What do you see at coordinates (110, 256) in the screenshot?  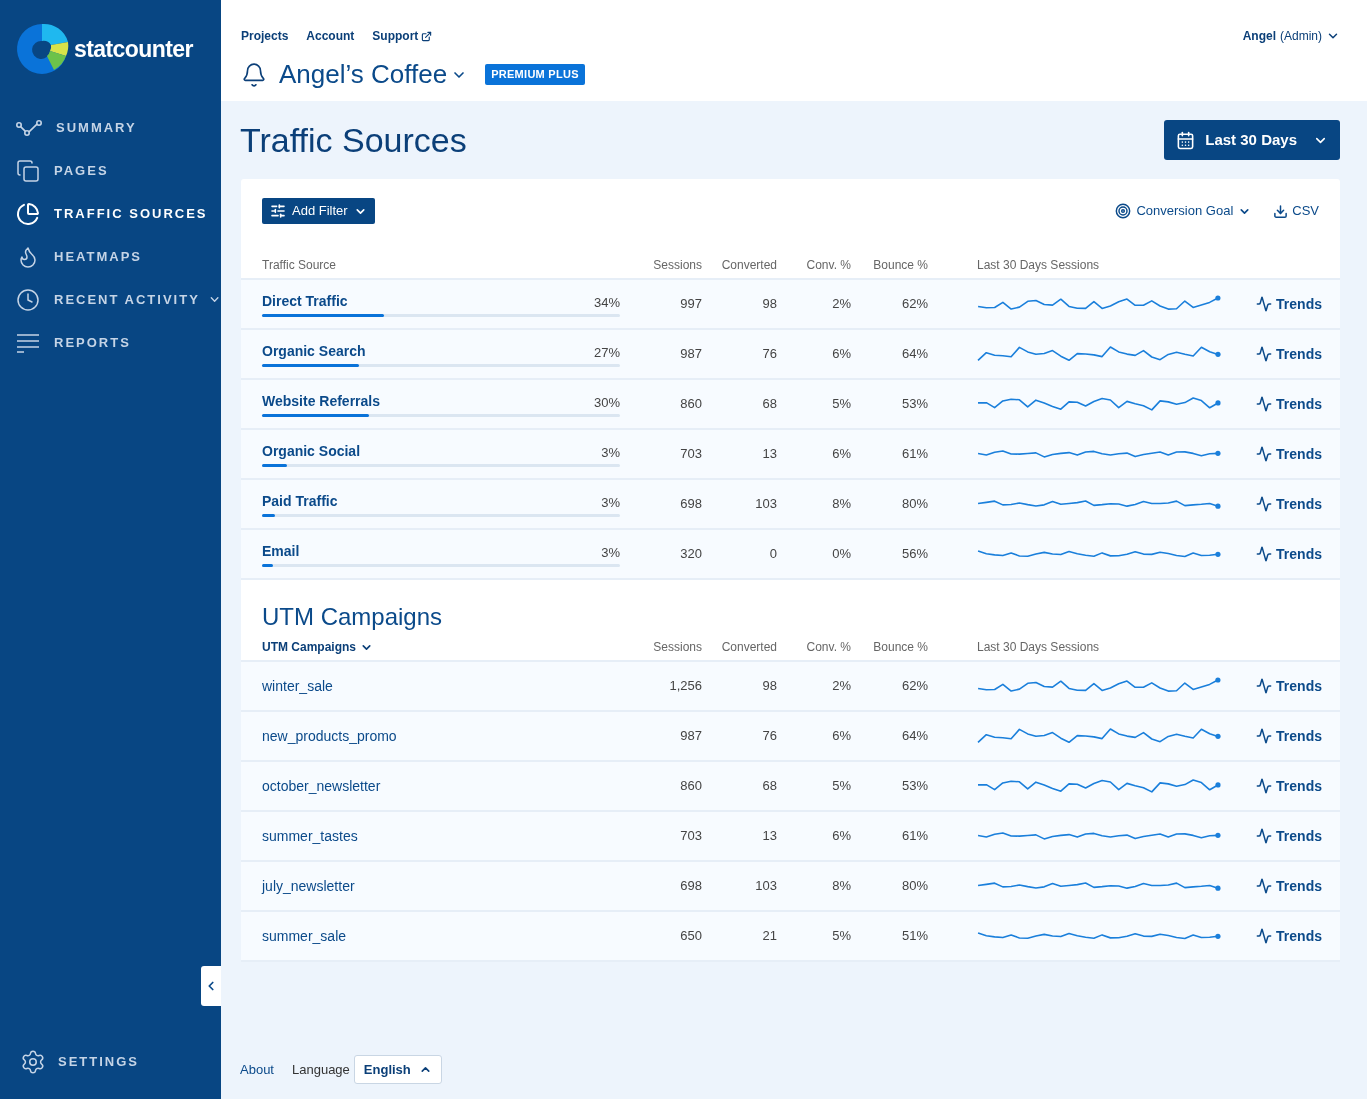 I see `sidebar-item: HEATMAPS` at bounding box center [110, 256].